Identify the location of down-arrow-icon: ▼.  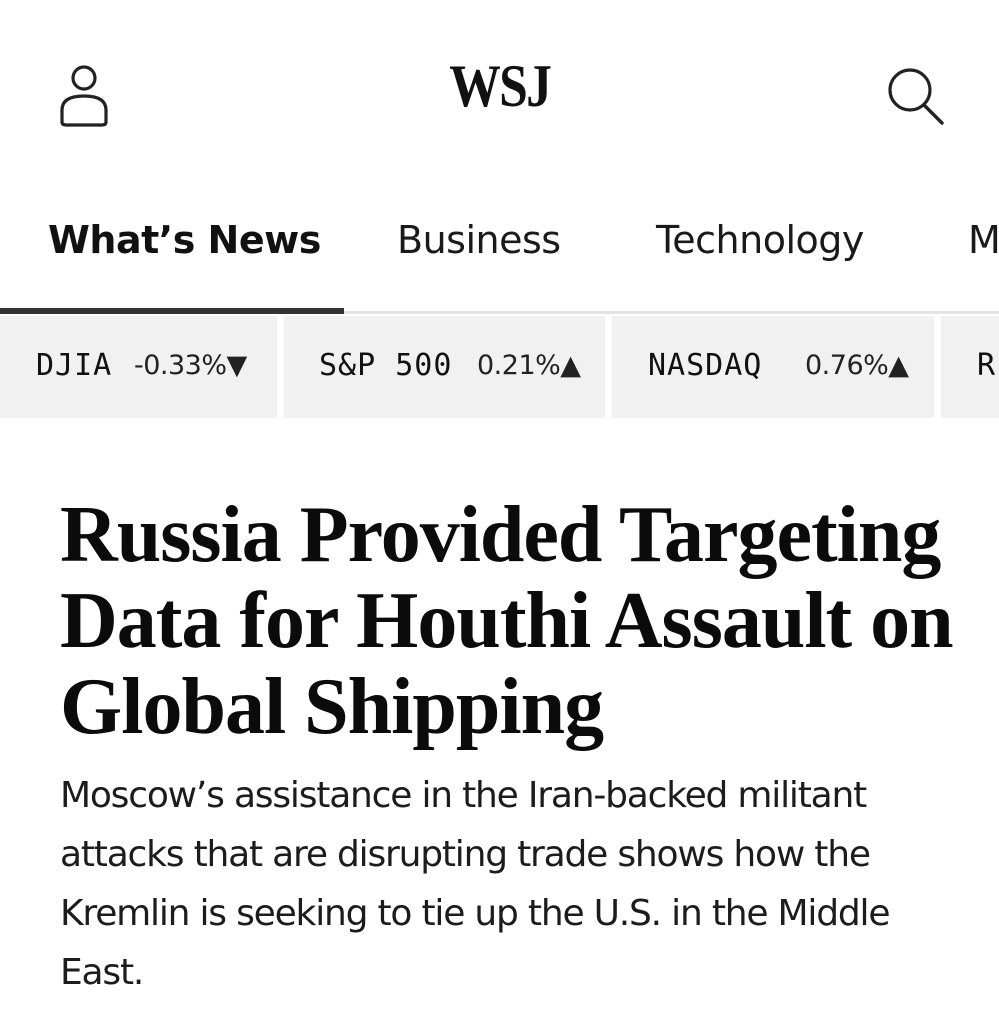
(237, 365).